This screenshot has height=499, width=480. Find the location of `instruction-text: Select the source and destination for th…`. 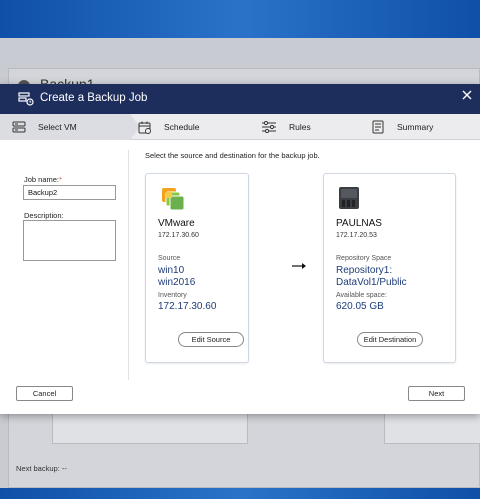

instruction-text: Select the source and destination for th… is located at coordinates (232, 155).